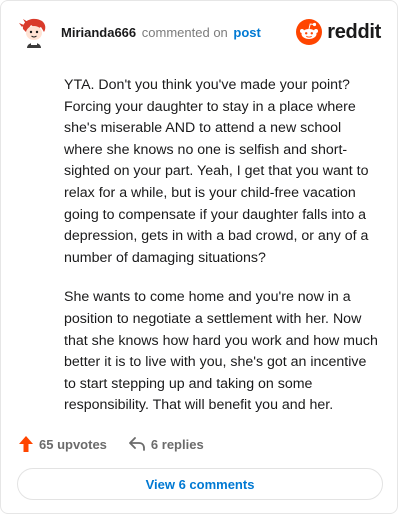 The image size is (400, 516). Describe the element at coordinates (246, 32) in the screenshot. I see `post-link: post` at that location.